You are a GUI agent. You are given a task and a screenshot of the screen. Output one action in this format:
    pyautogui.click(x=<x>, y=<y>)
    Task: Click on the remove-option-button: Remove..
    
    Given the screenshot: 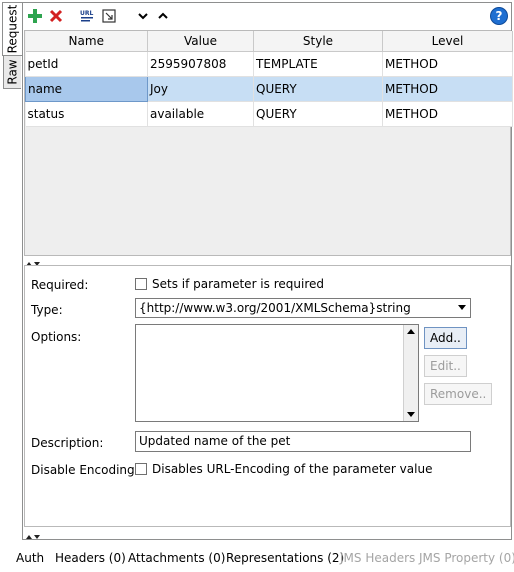 What is the action you would take?
    pyautogui.click(x=458, y=394)
    